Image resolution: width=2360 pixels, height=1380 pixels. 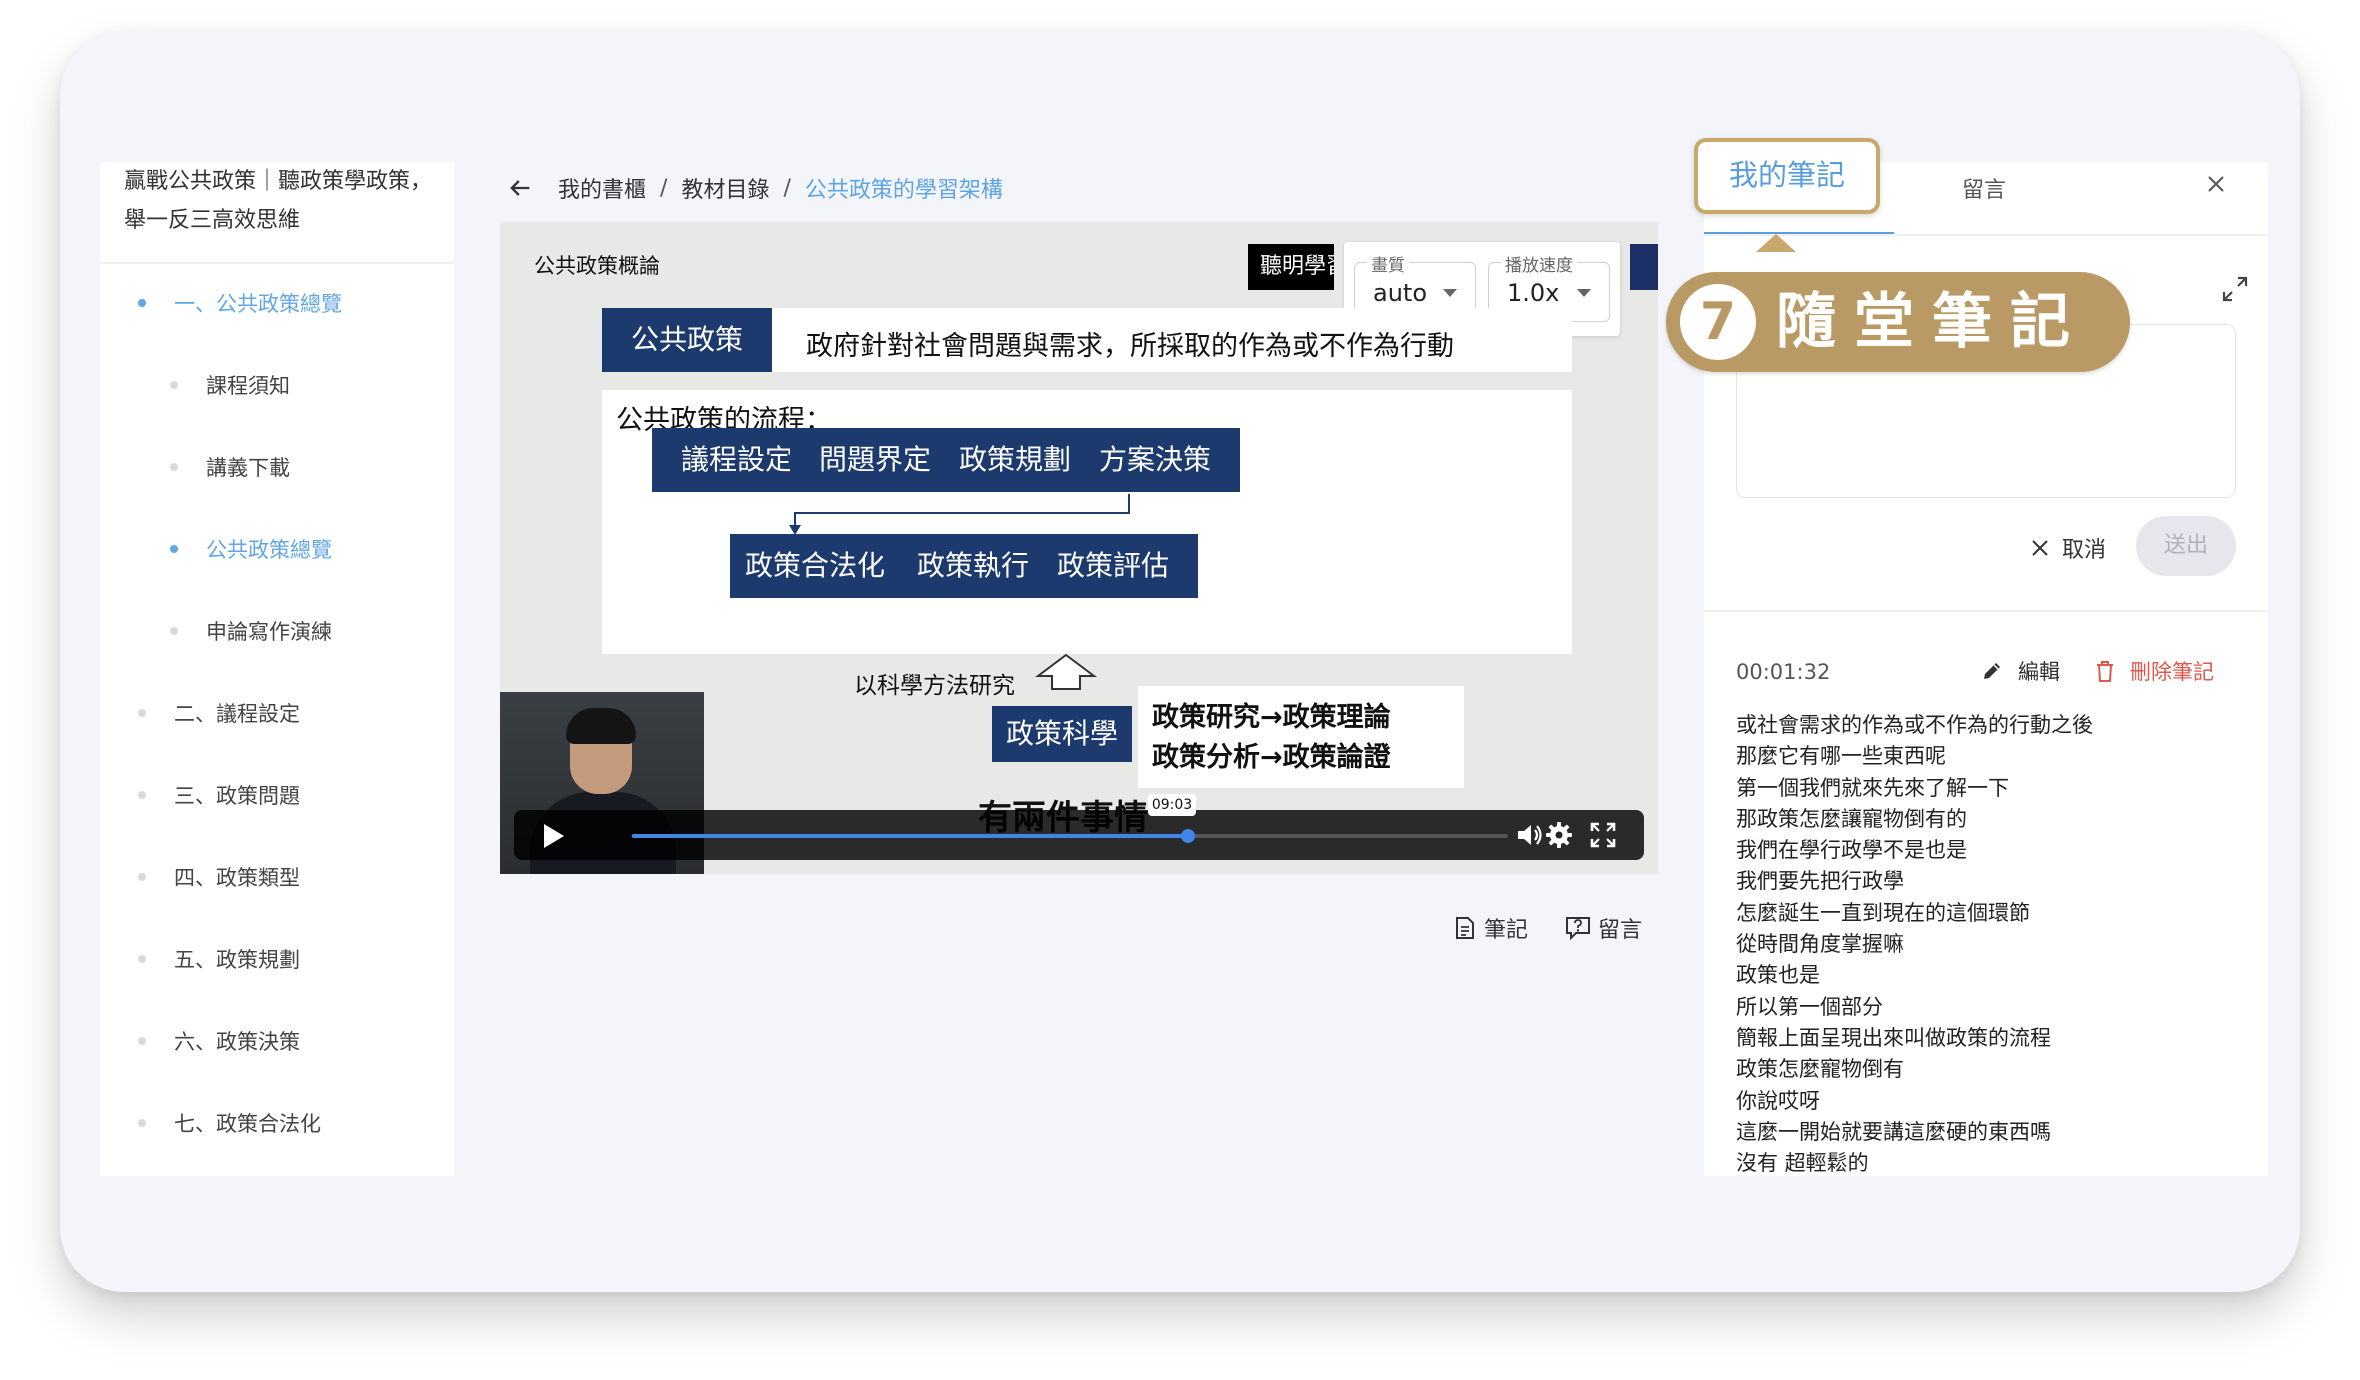 What do you see at coordinates (910, 836) in the screenshot?
I see `progress-fill` at bounding box center [910, 836].